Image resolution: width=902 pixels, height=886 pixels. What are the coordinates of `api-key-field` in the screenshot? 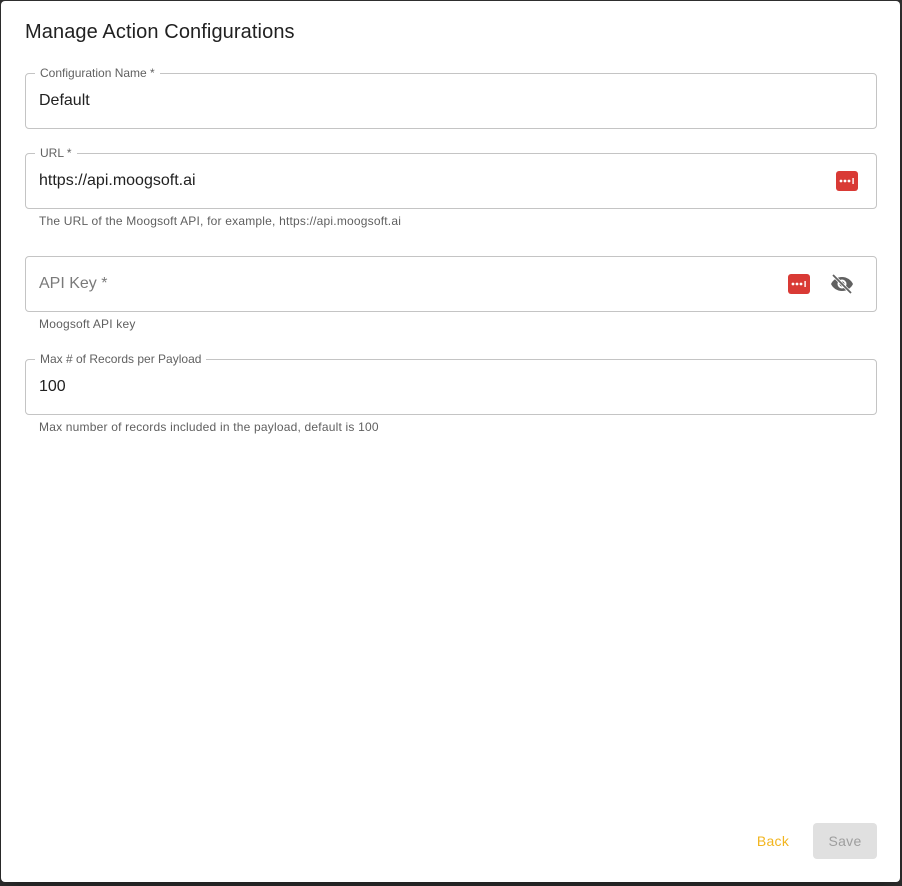 It's located at (451, 284).